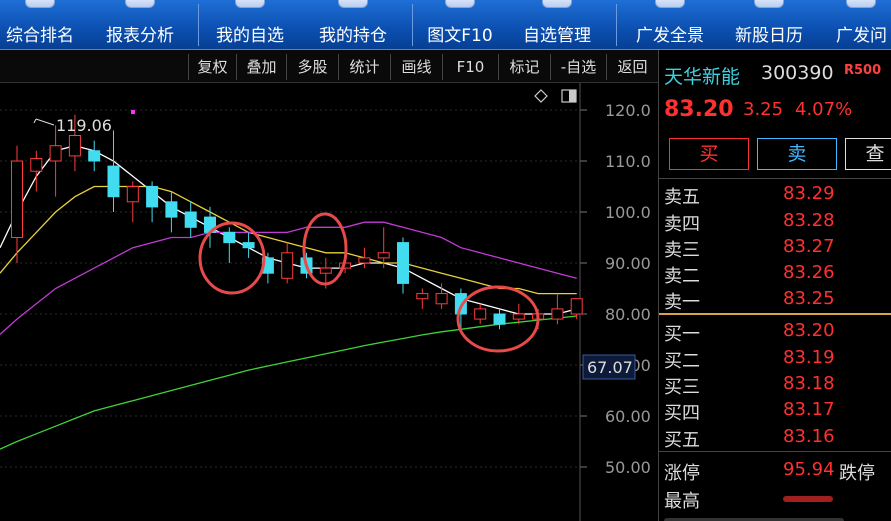 Image resolution: width=891 pixels, height=521 pixels. Describe the element at coordinates (797, 154) in the screenshot. I see `sell-button: 卖` at that location.